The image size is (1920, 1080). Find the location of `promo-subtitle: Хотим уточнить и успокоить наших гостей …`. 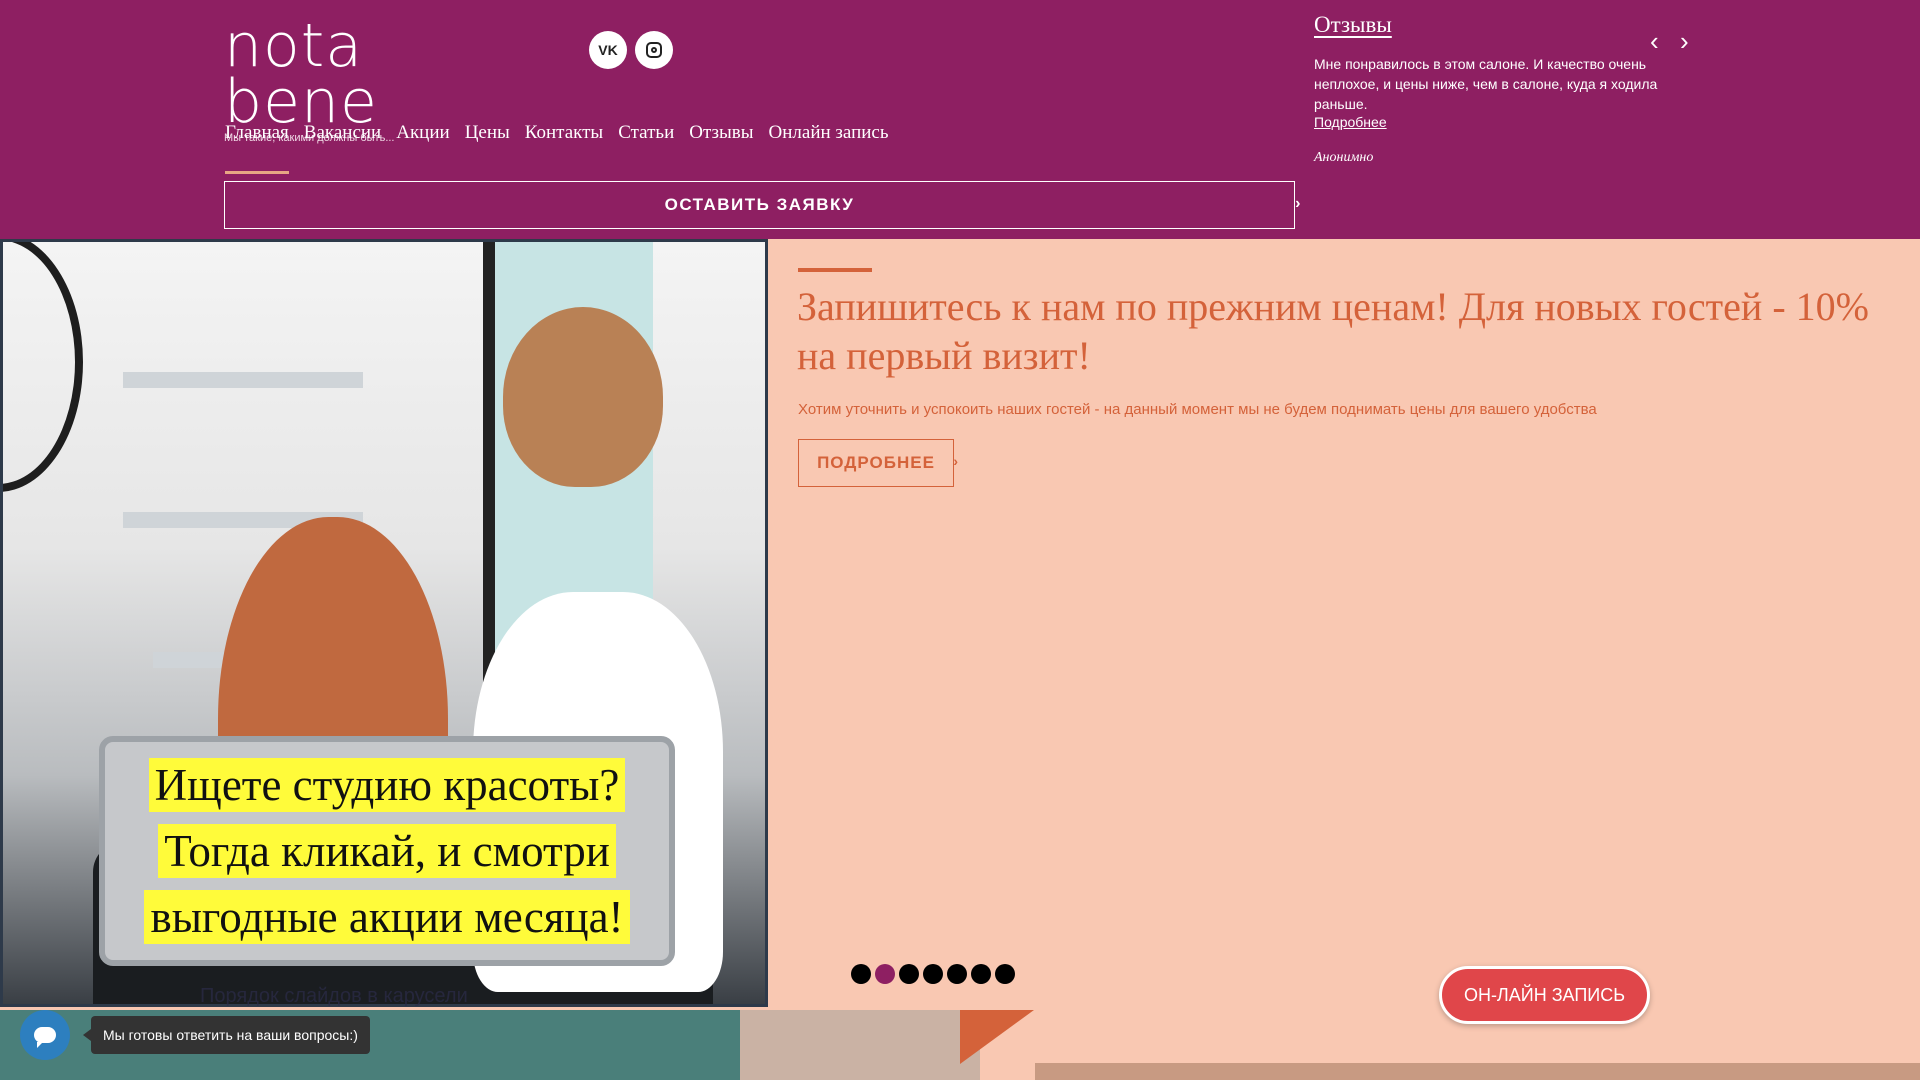

promo-subtitle: Хотим уточнить и успокоить наших гостей … is located at coordinates (1197, 409).